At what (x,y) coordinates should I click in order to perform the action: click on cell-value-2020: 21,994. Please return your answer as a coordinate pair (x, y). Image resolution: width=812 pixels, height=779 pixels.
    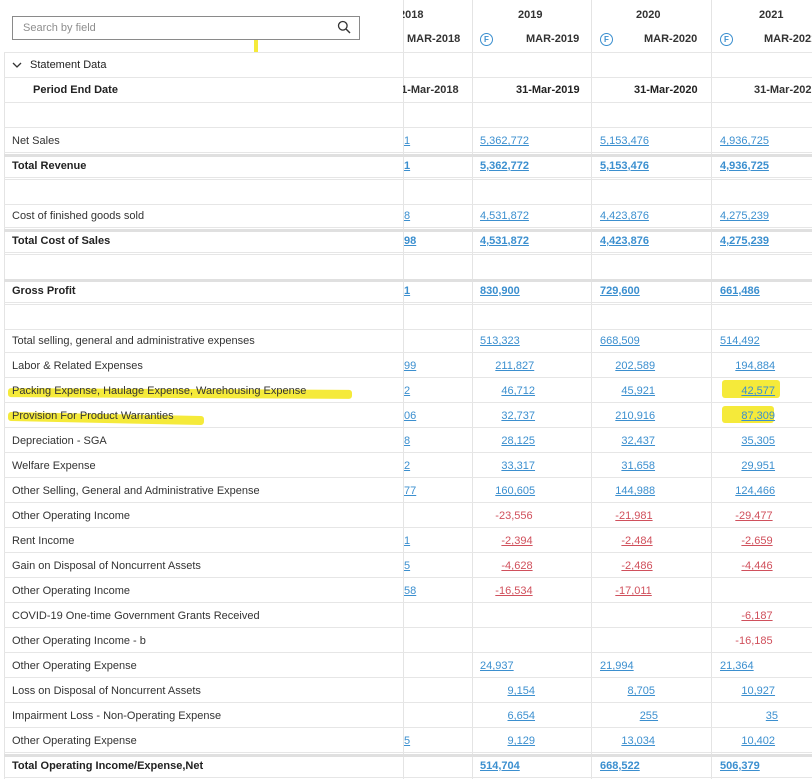
    Looking at the image, I should click on (617, 666).